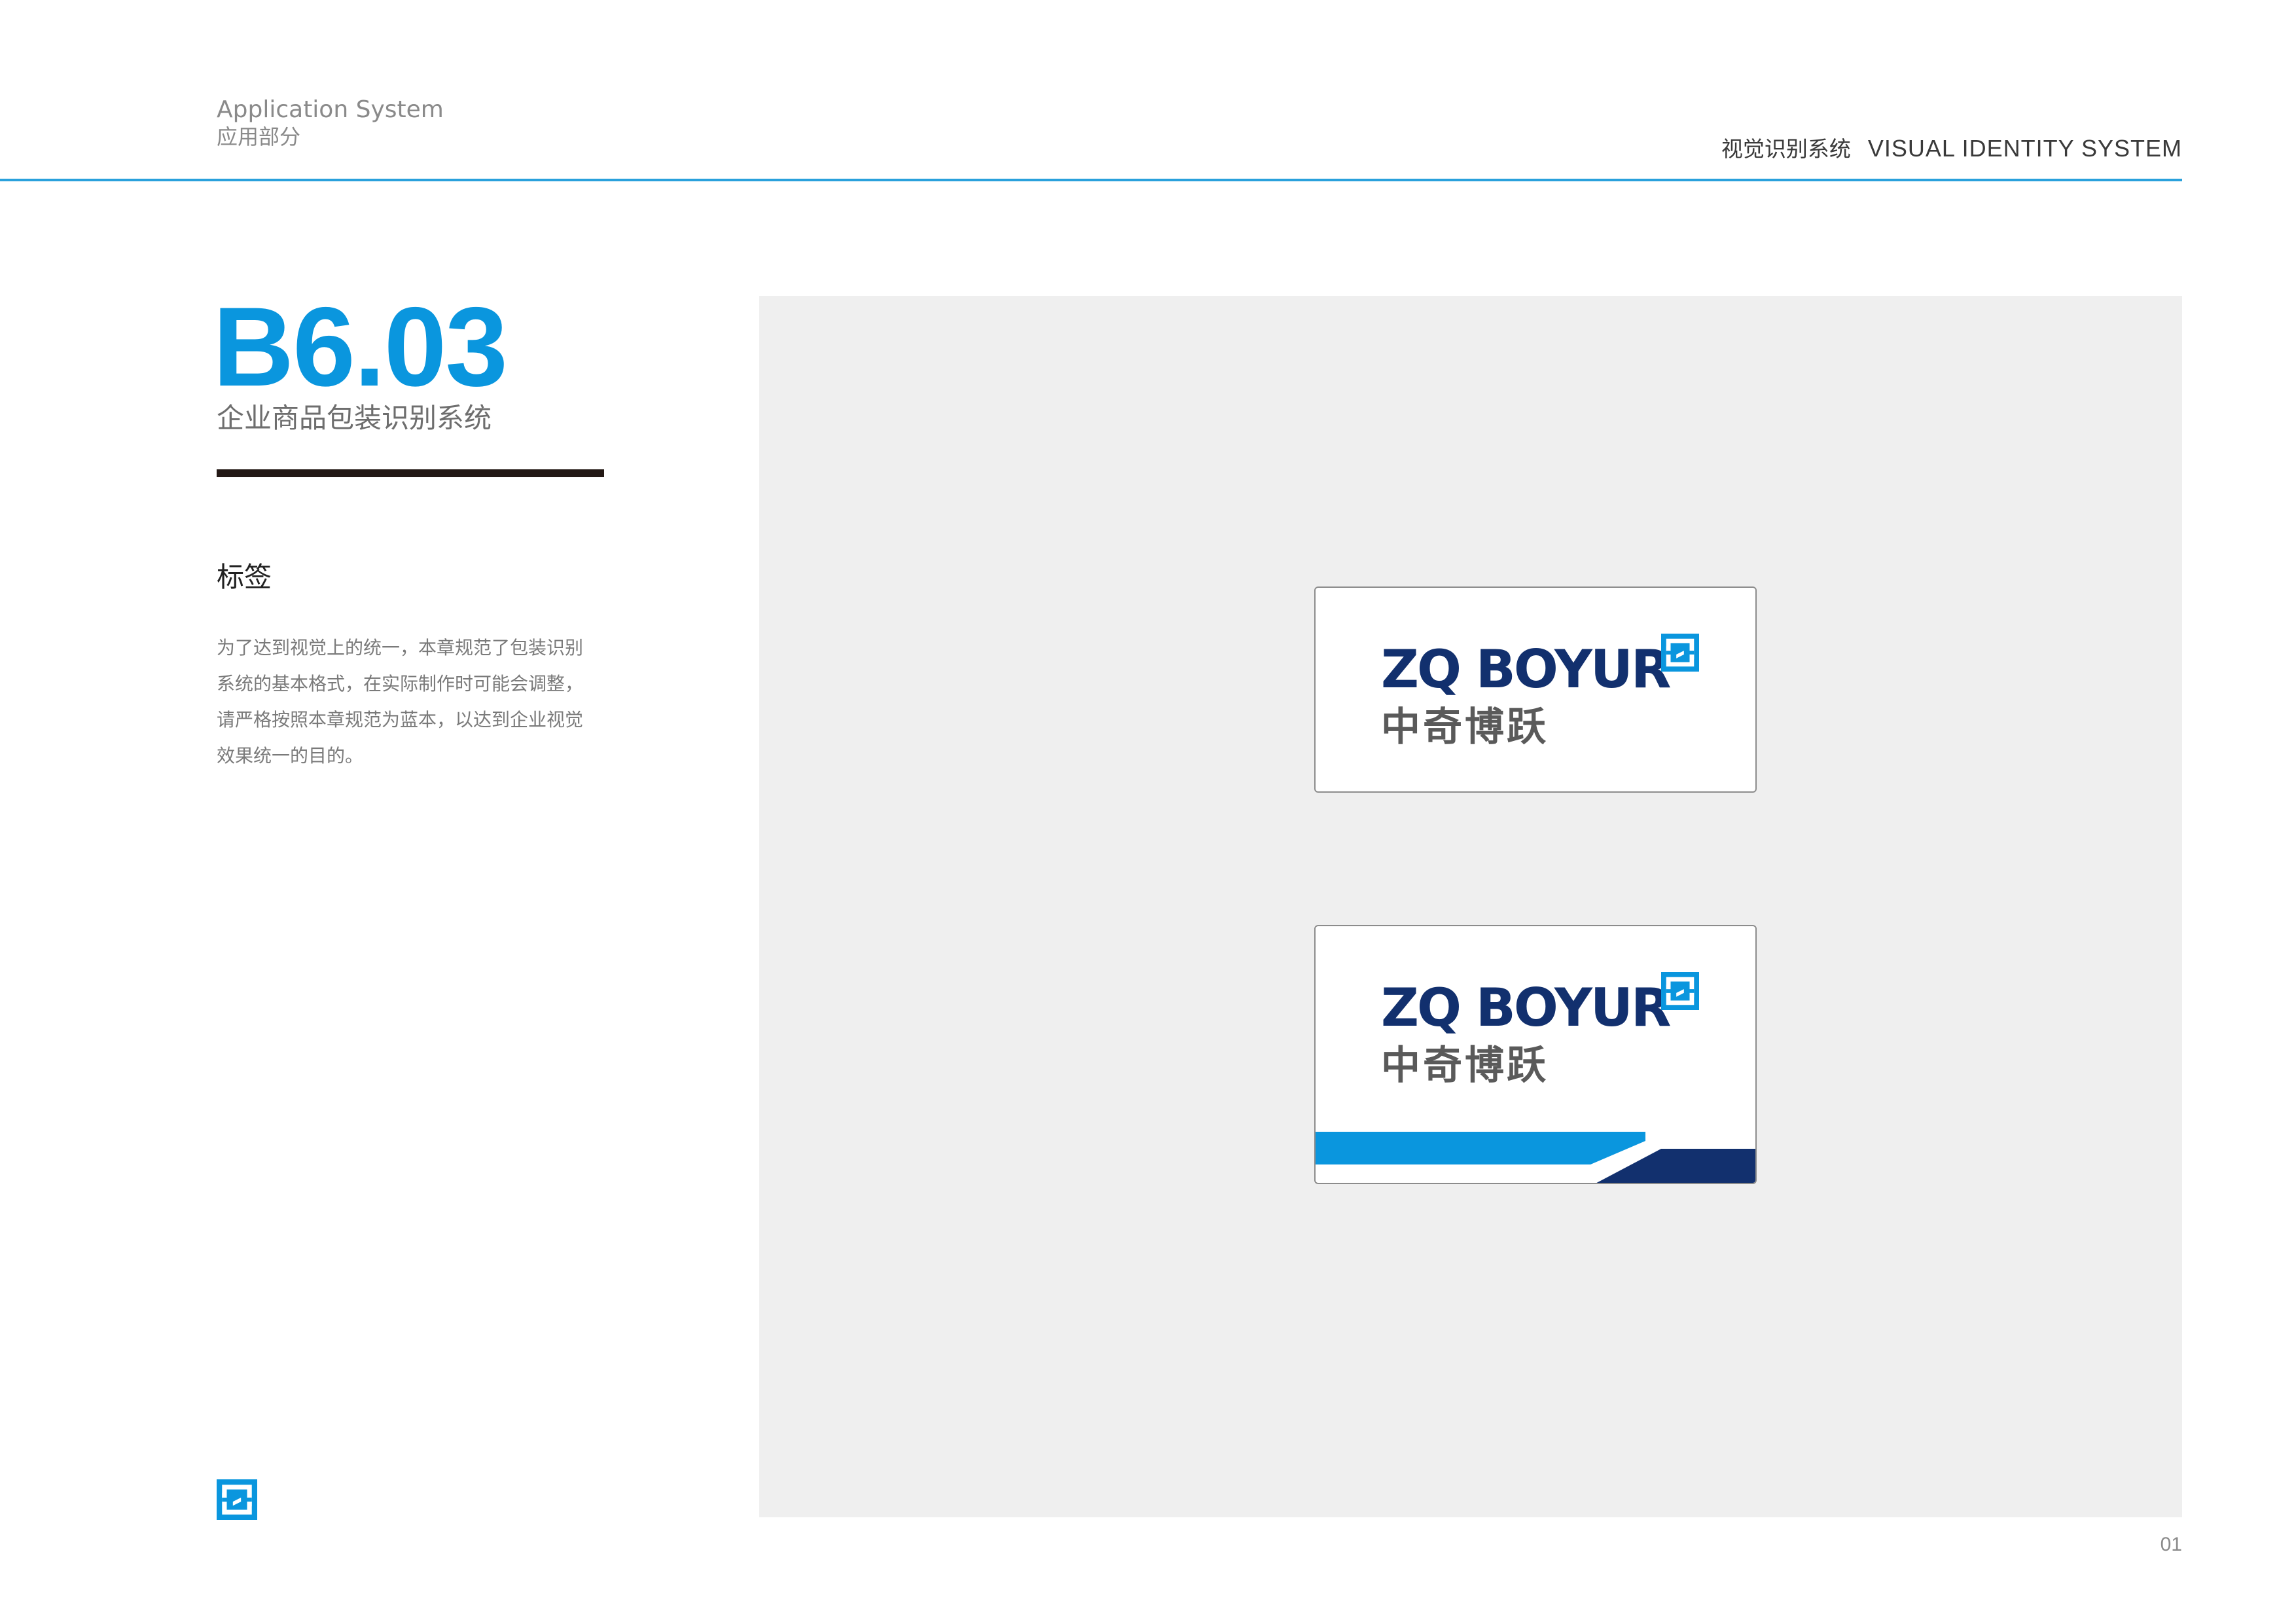 This screenshot has height=1624, width=2296. I want to click on header-system-cn: 视觉识别系统, so click(1786, 149).